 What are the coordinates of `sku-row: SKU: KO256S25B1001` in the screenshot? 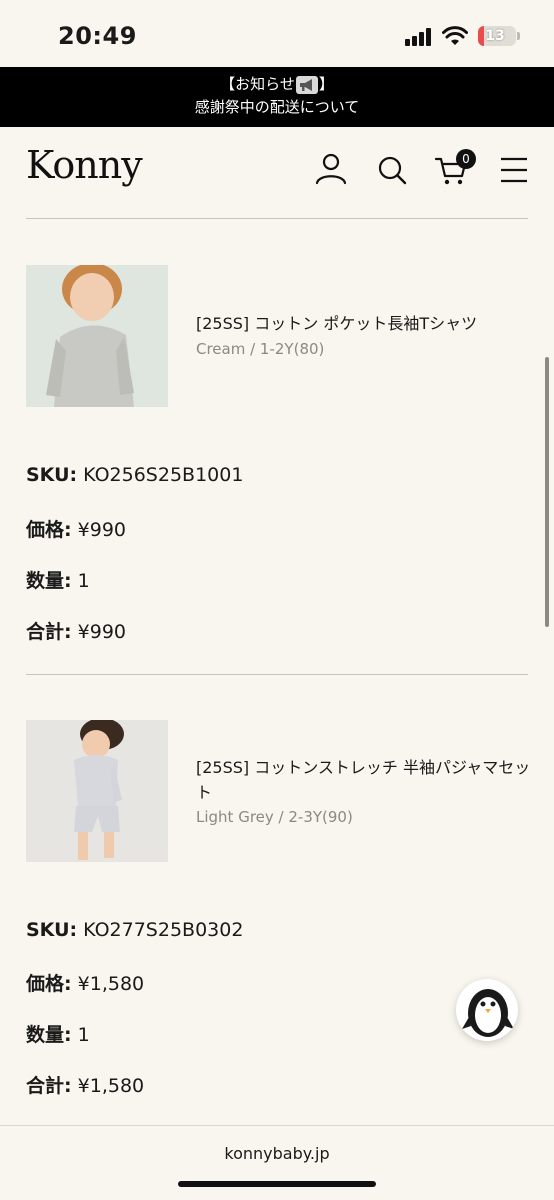 It's located at (134, 475).